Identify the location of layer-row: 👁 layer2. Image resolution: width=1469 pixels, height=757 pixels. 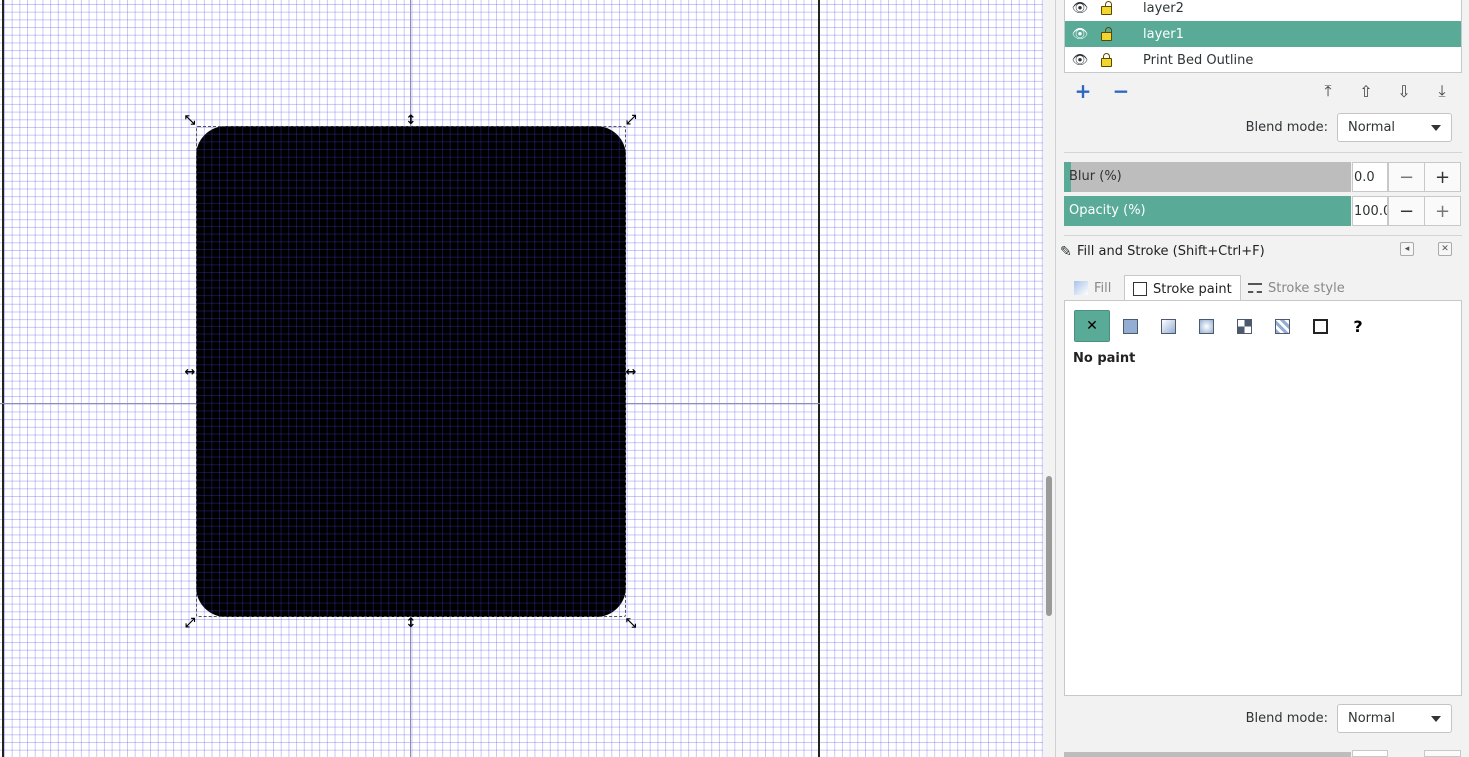
(1263, 10).